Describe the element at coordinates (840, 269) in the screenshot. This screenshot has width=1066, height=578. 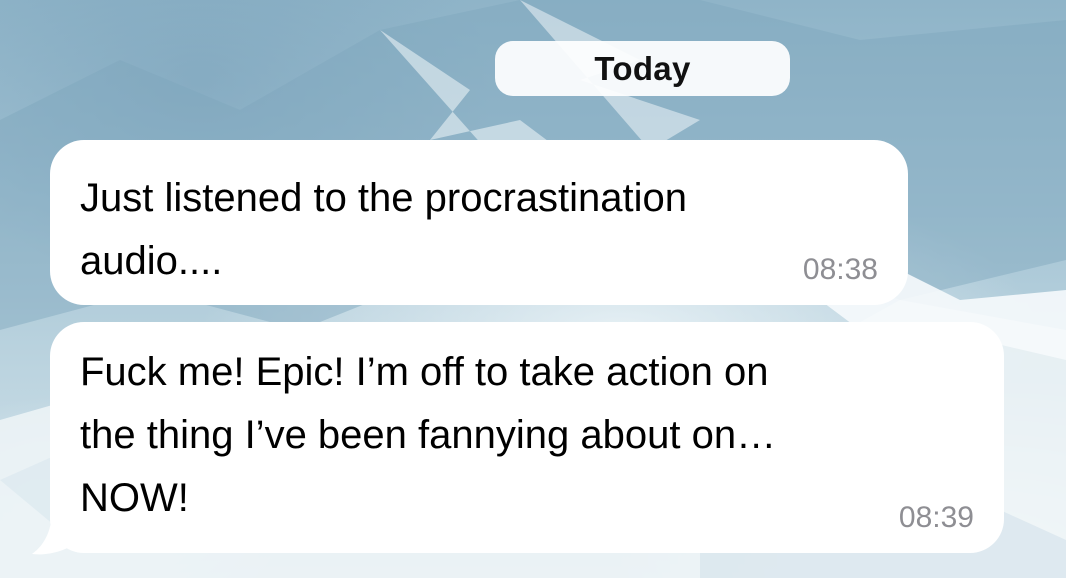
I see `message-timestamp: 08:38` at that location.